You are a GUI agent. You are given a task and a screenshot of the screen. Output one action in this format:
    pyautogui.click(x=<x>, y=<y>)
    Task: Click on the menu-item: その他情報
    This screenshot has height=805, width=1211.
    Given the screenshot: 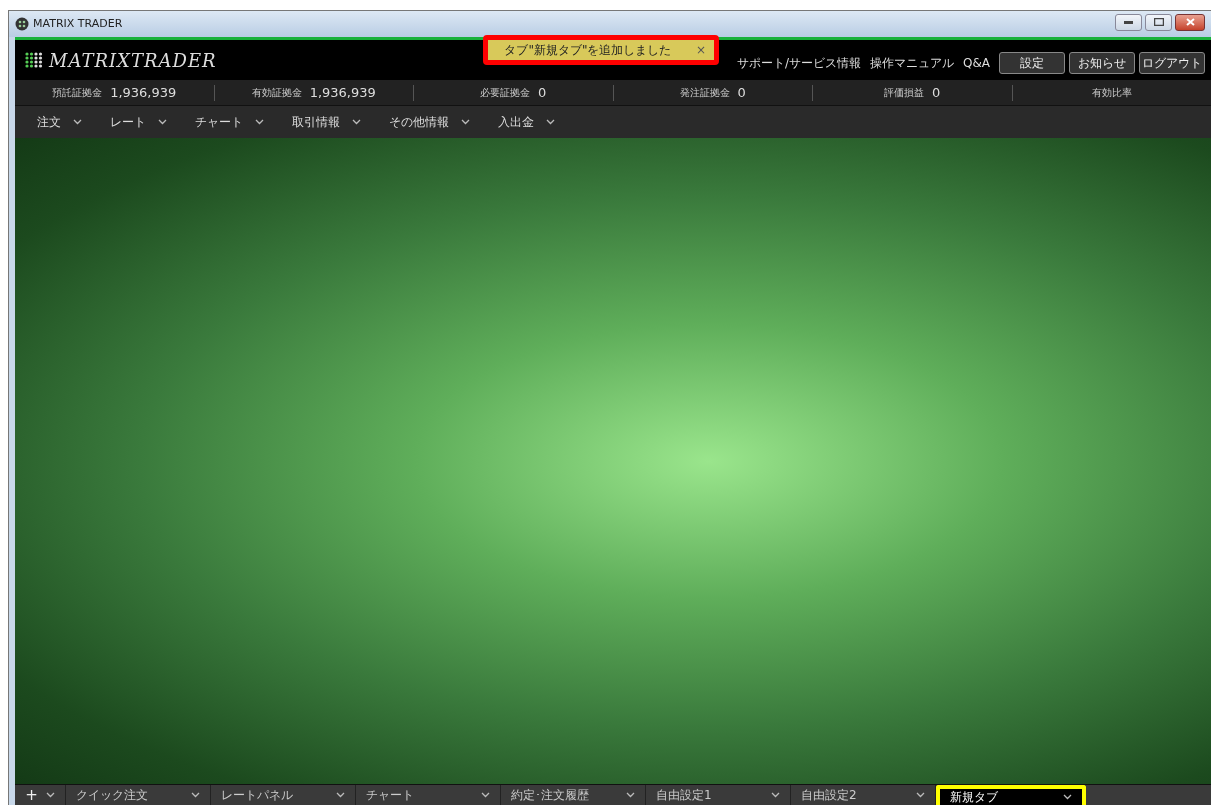 What is the action you would take?
    pyautogui.click(x=429, y=122)
    